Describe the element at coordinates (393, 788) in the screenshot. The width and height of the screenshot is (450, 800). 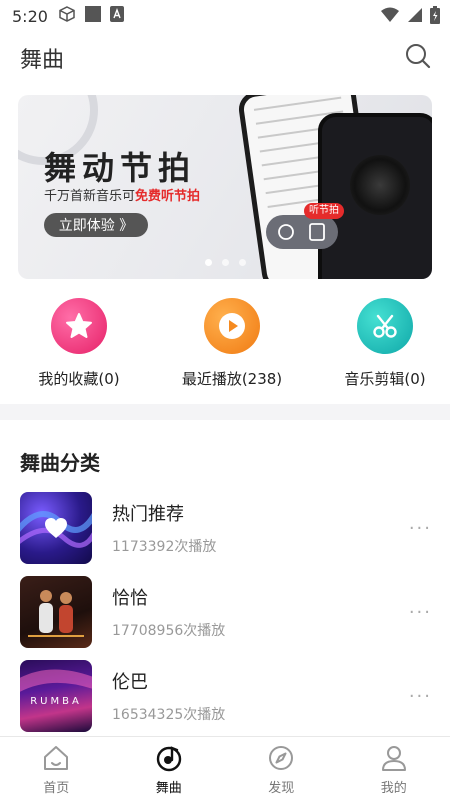
I see `nav-profile-label: 我的` at that location.